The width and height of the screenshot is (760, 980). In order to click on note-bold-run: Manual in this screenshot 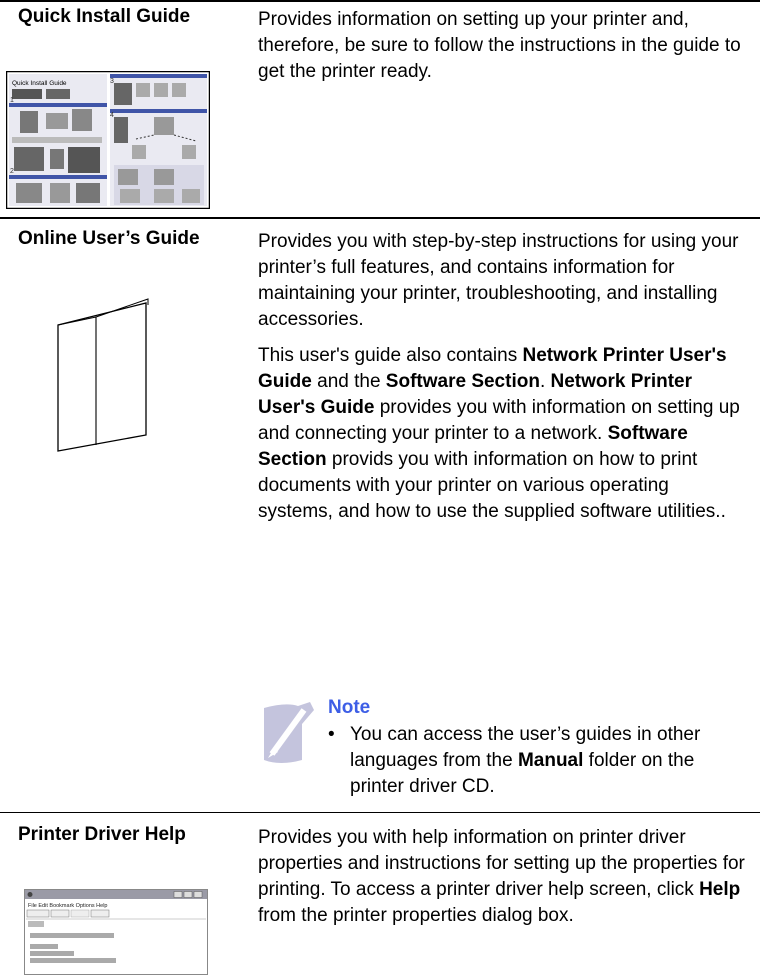, I will do `click(550, 760)`.